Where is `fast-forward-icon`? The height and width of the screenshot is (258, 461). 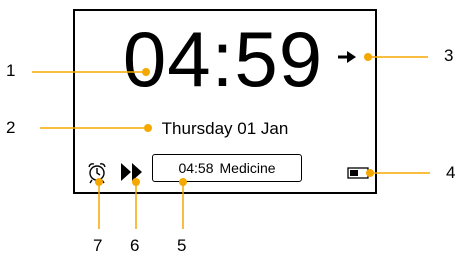
fast-forward-icon is located at coordinates (131, 172).